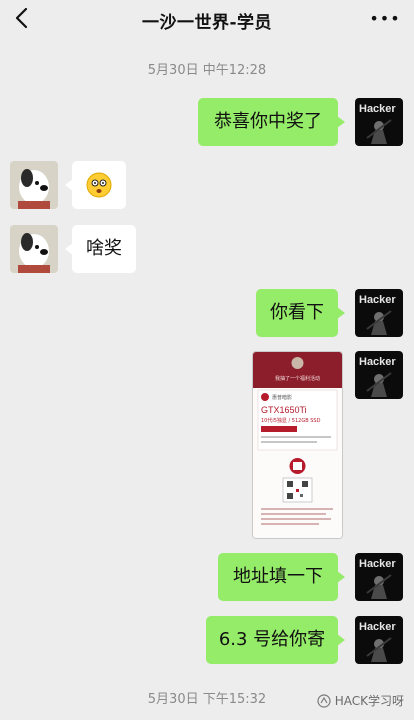 The height and width of the screenshot is (720, 414). What do you see at coordinates (284, 410) in the screenshot?
I see `svg-text: GTX1650Ti` at bounding box center [284, 410].